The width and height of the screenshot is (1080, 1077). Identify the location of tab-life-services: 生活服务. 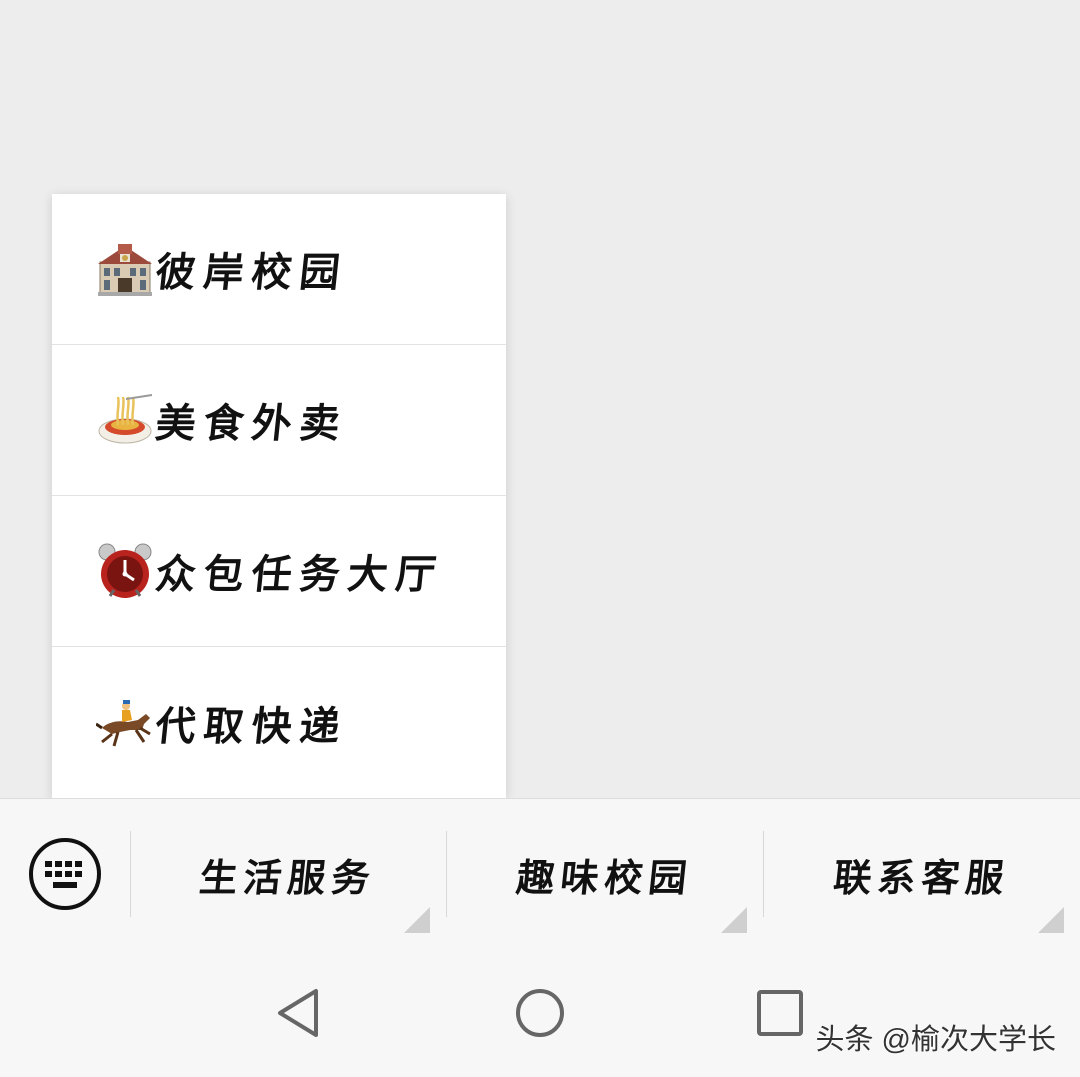
(288, 874).